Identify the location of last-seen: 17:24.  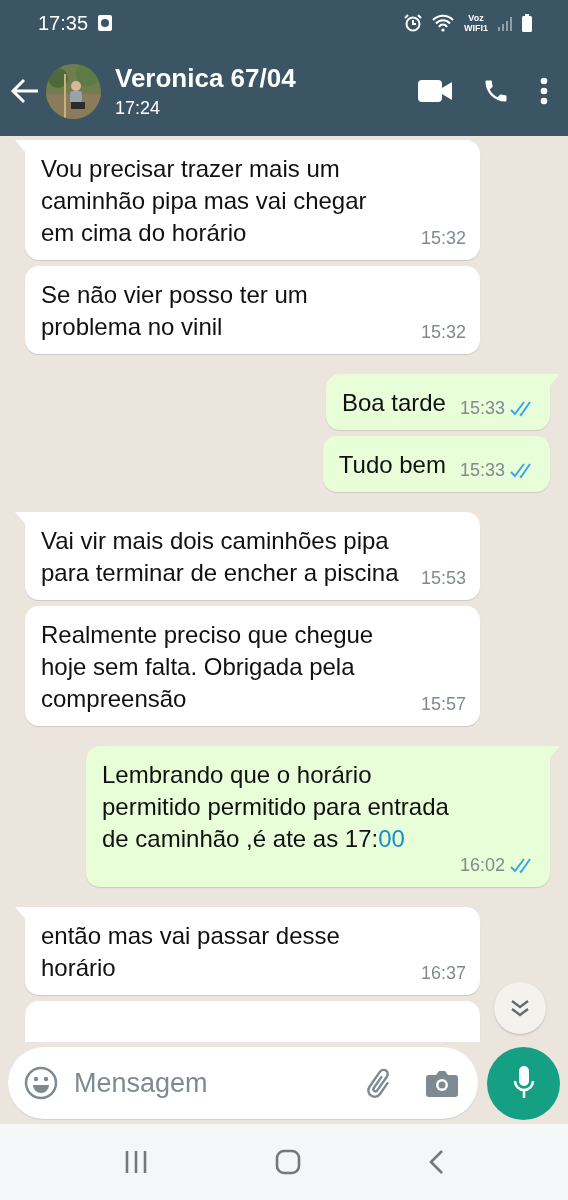
(138, 108).